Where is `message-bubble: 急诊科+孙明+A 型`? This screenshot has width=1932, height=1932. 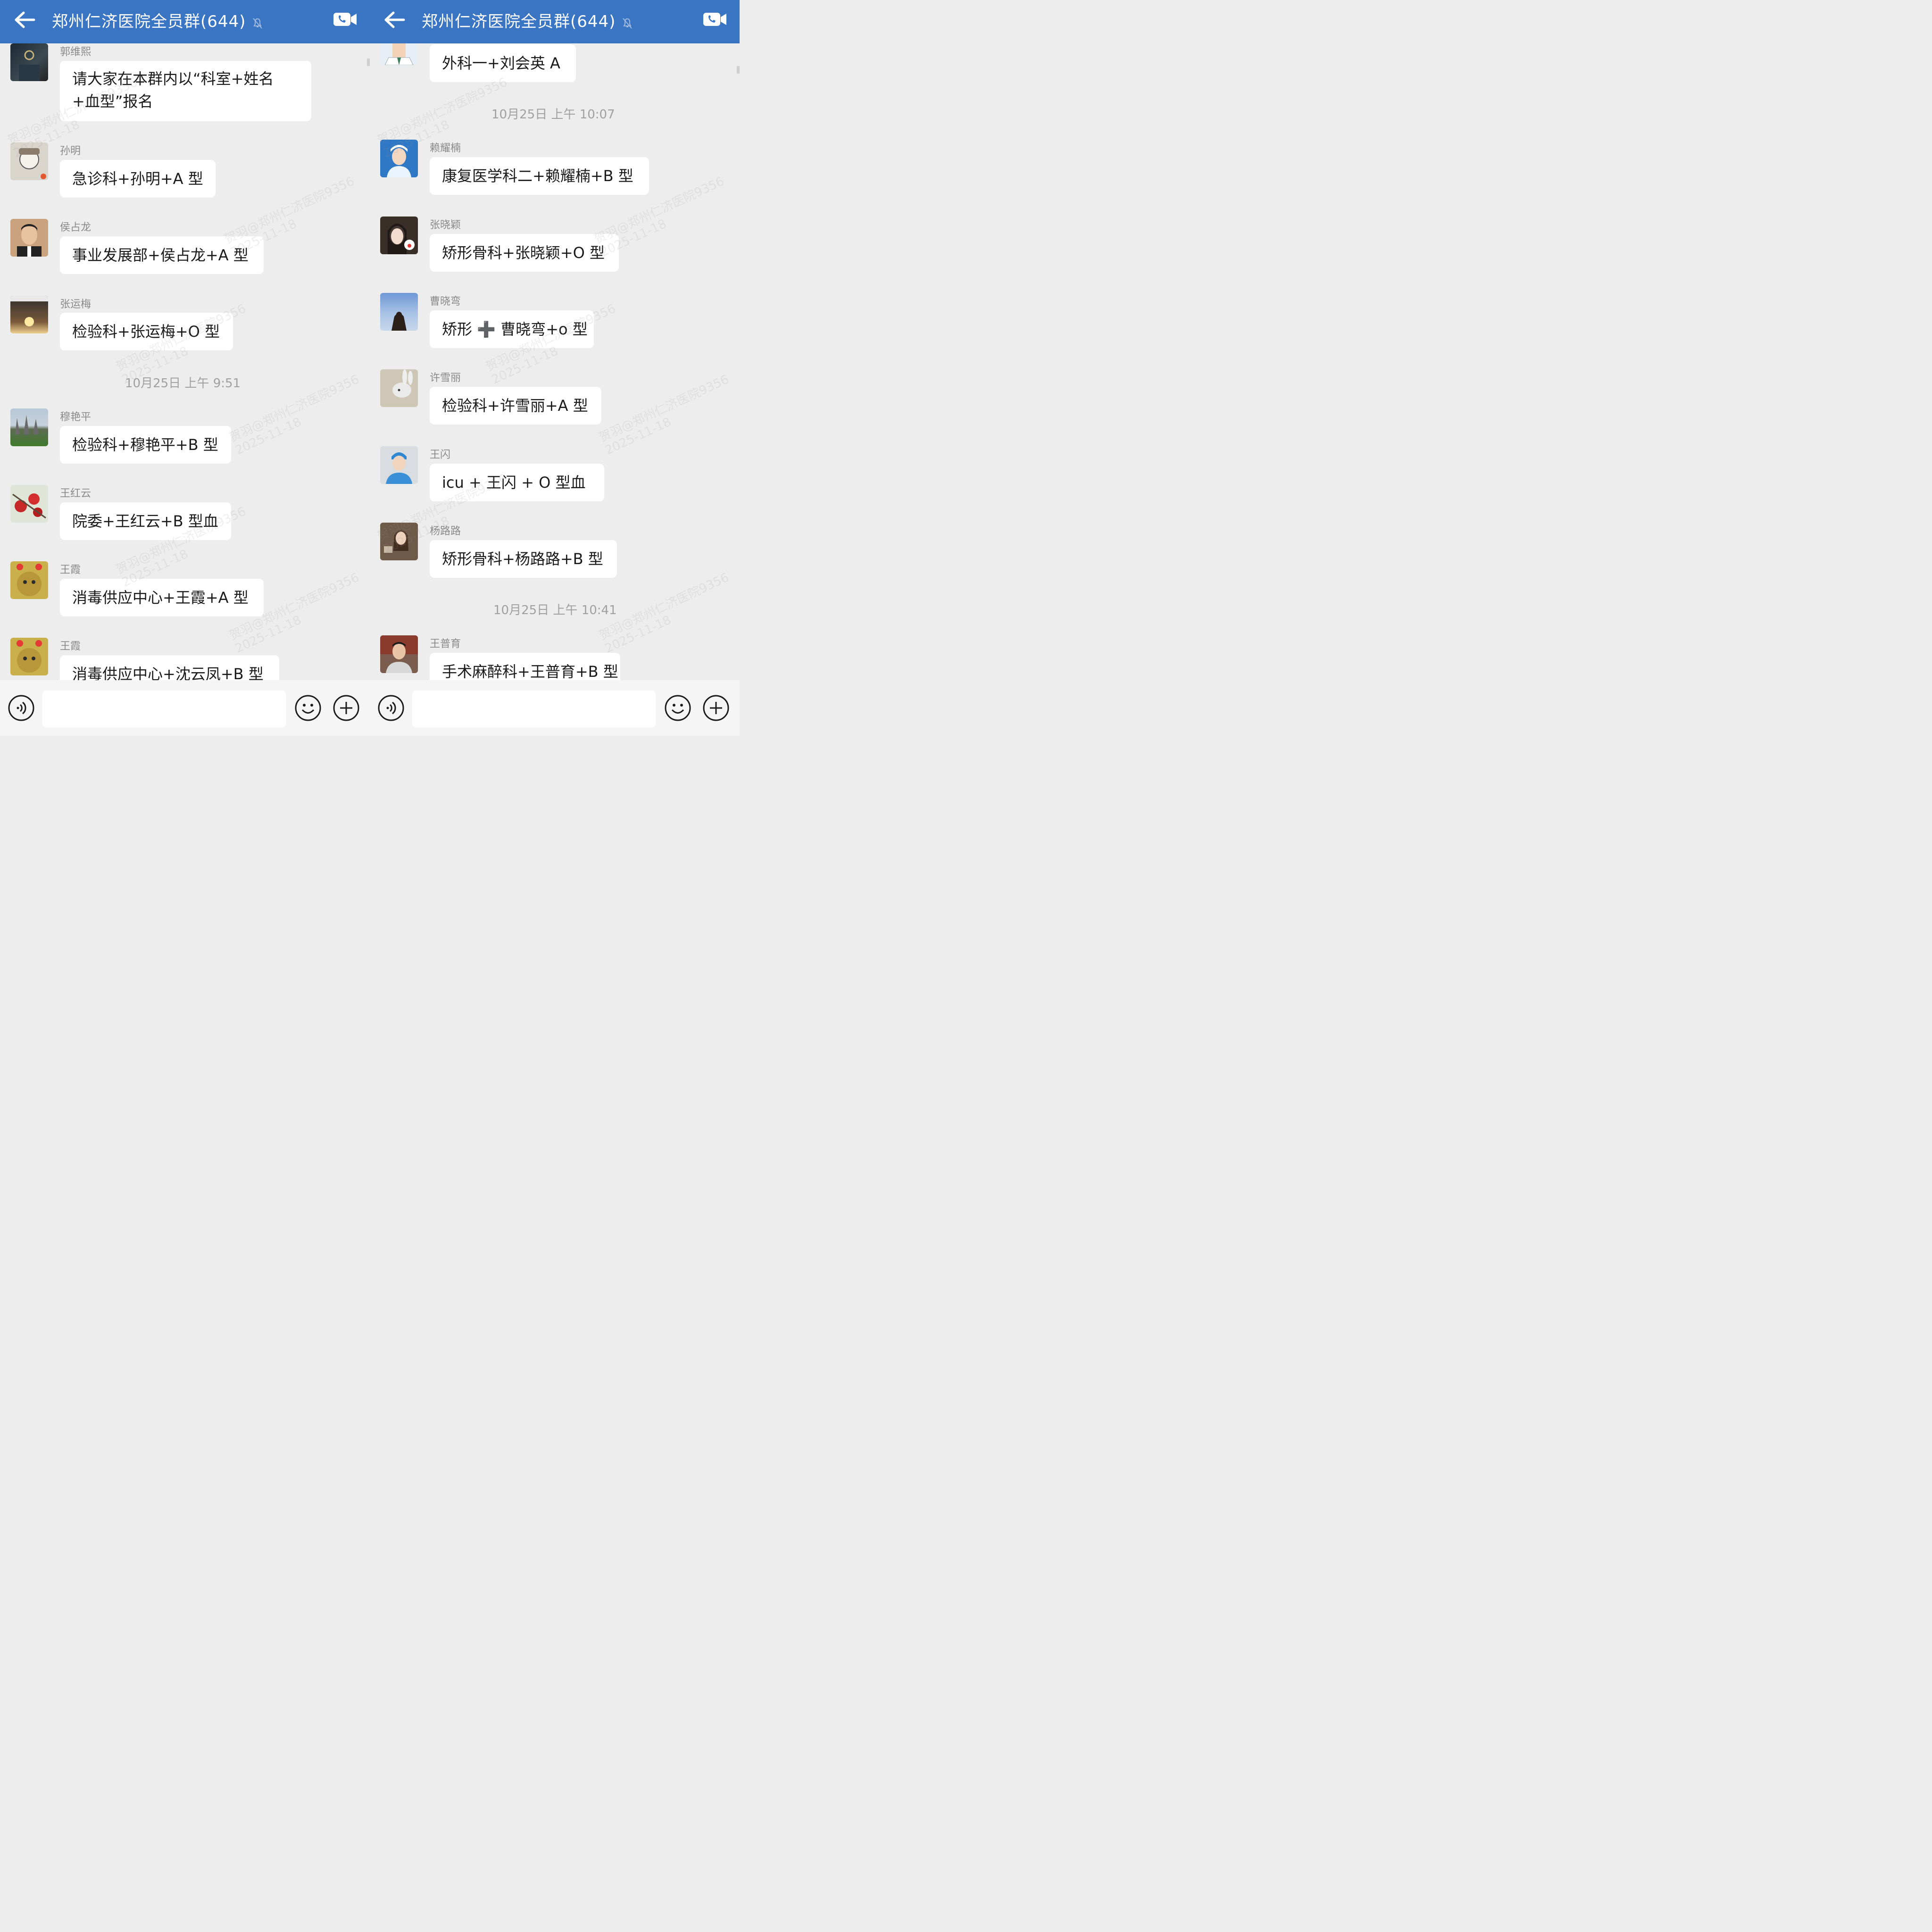
message-bubble: 急诊科+孙明+A 型 is located at coordinates (138, 179).